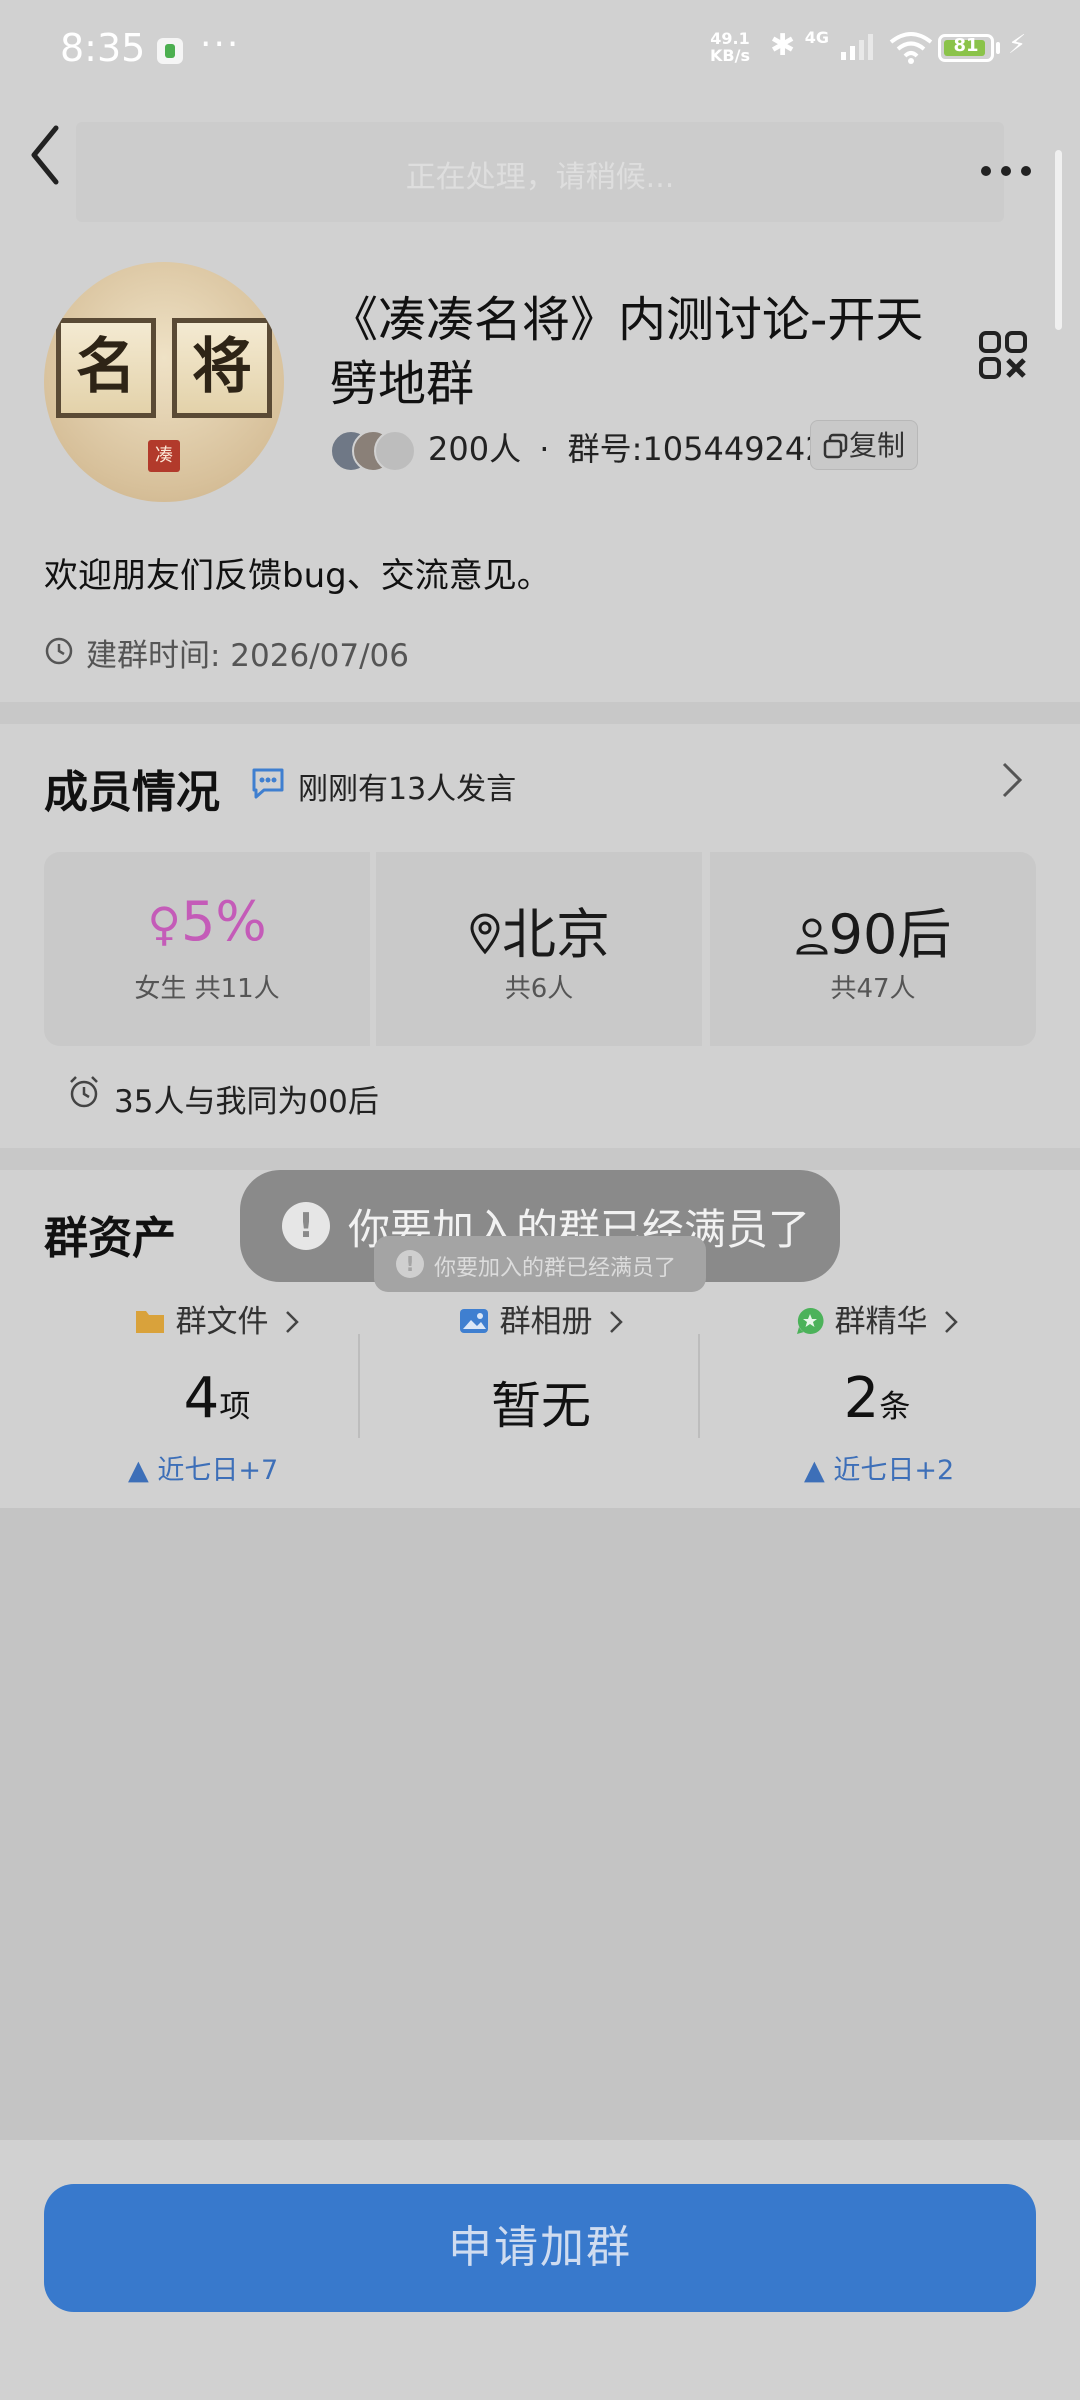 The width and height of the screenshot is (1080, 2400). Describe the element at coordinates (235, 1407) in the screenshot. I see `files-unit: 项` at that location.